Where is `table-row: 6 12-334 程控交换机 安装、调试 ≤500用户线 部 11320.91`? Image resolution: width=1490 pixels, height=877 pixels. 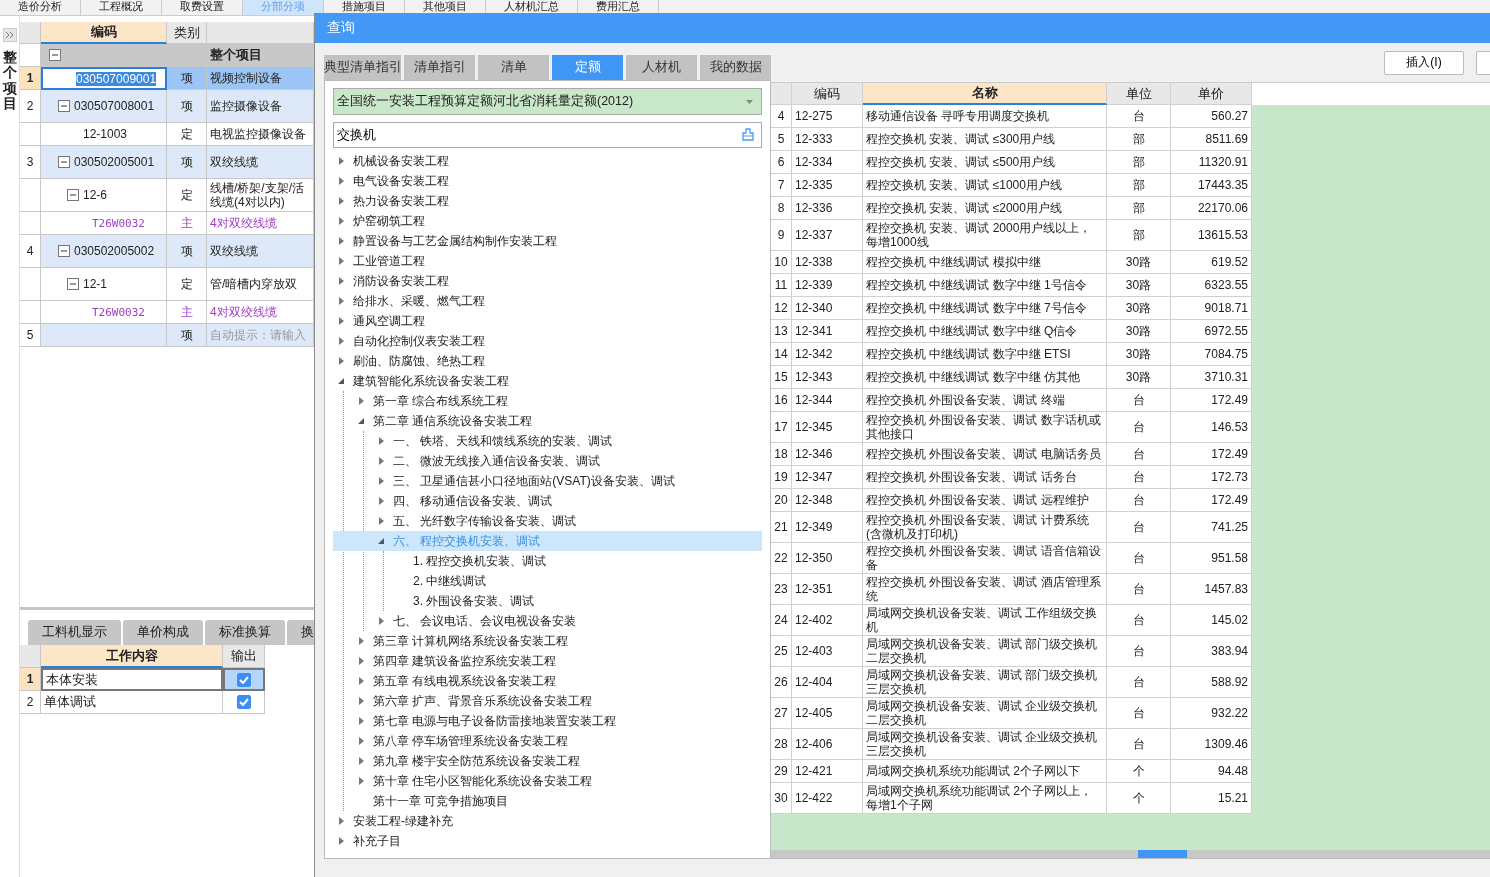 table-row: 6 12-334 程控交换机 安装、调试 ≤500用户线 部 11320.91 is located at coordinates (1011, 162).